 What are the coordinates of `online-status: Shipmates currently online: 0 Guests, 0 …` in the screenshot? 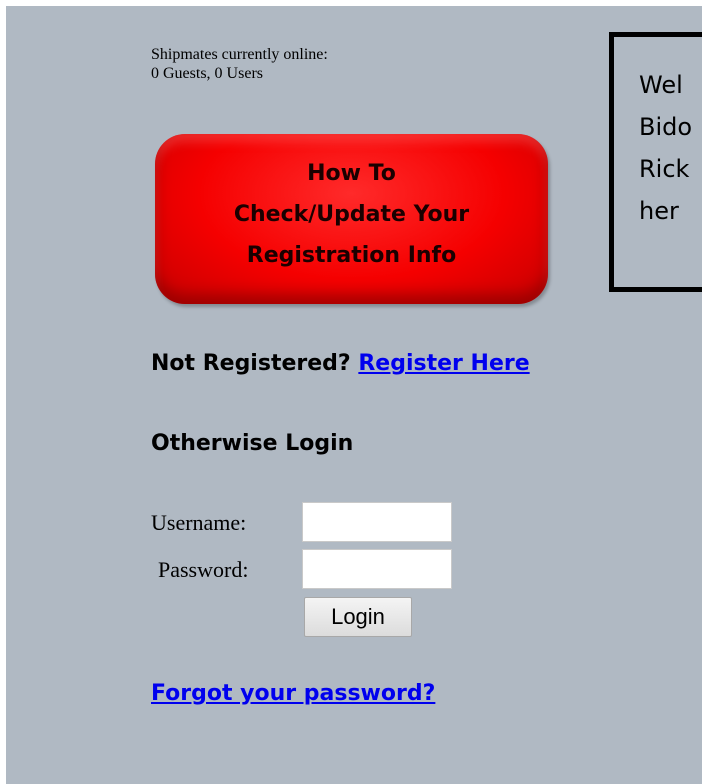 It's located at (239, 64).